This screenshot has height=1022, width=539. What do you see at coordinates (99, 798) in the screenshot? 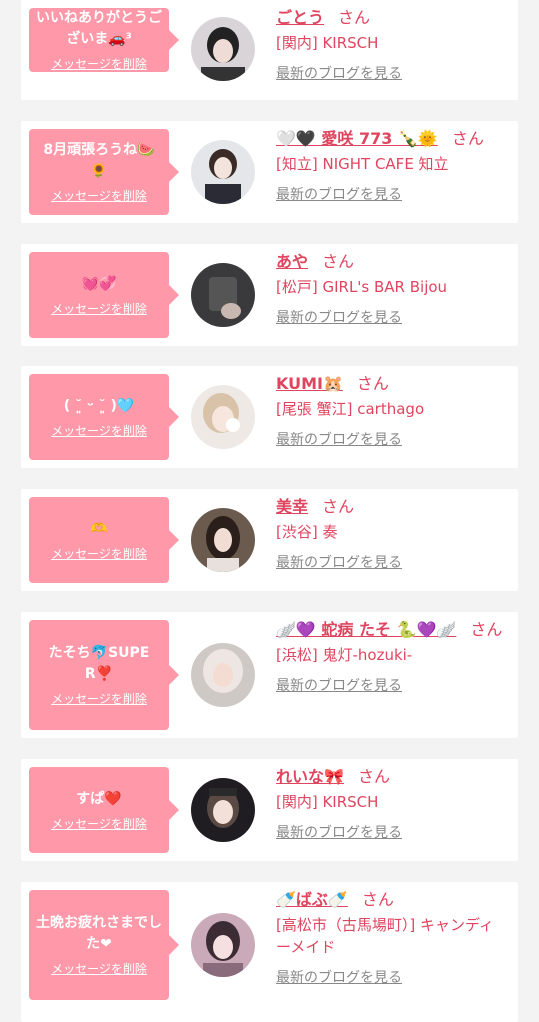
I see `message-text: すぱ❤️` at bounding box center [99, 798].